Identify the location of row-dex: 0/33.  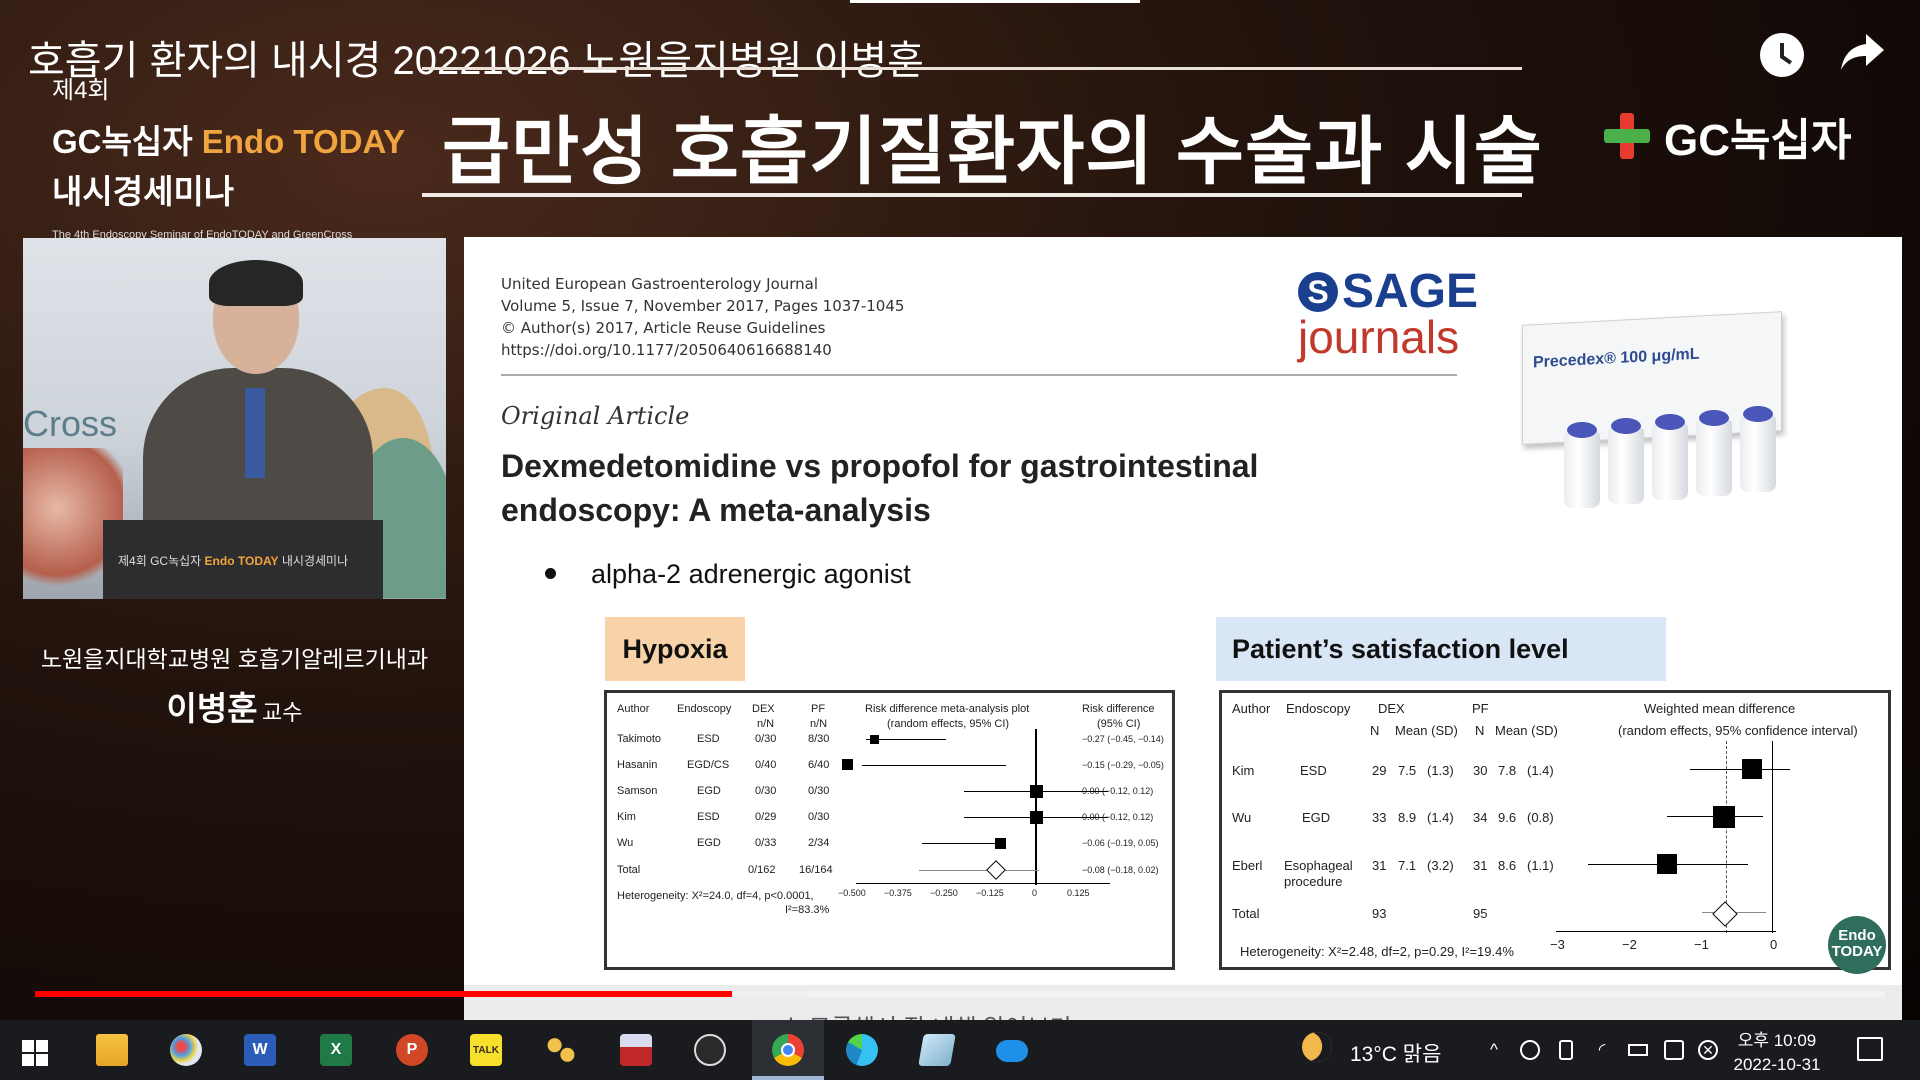
(766, 843).